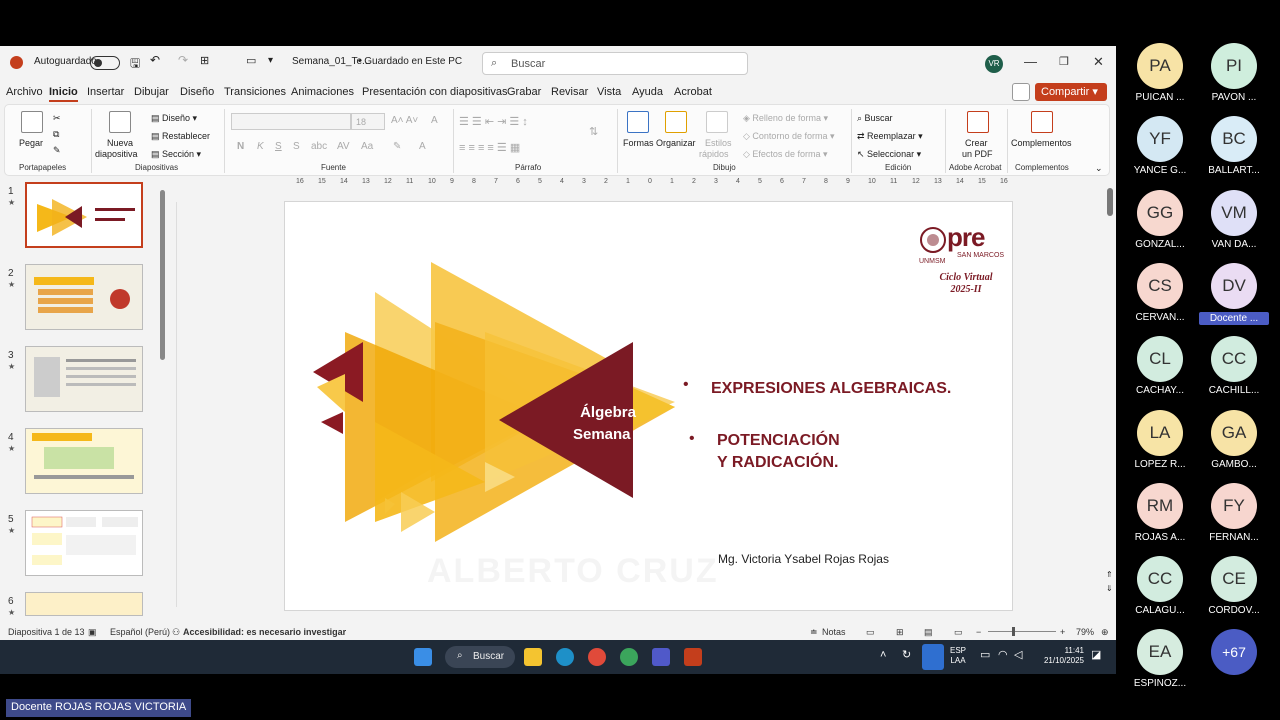 The image size is (1280, 720). Describe the element at coordinates (906, 655) in the screenshot. I see `sync-icon: ↻` at that location.